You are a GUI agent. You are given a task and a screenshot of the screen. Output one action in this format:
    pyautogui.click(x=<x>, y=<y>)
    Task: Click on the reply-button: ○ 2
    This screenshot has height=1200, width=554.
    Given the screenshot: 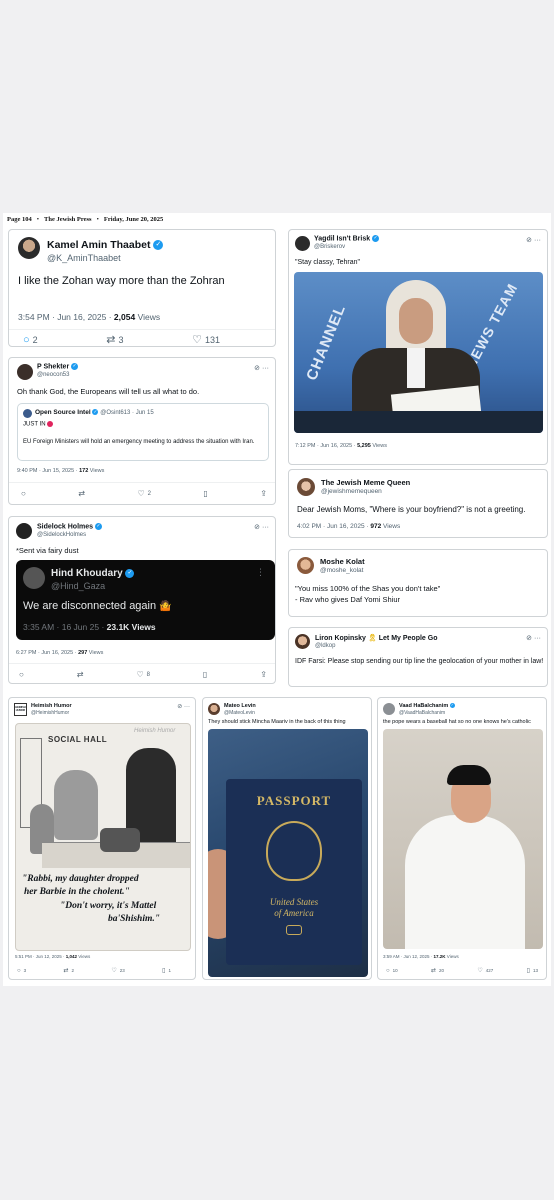 What is the action you would take?
    pyautogui.click(x=30, y=339)
    